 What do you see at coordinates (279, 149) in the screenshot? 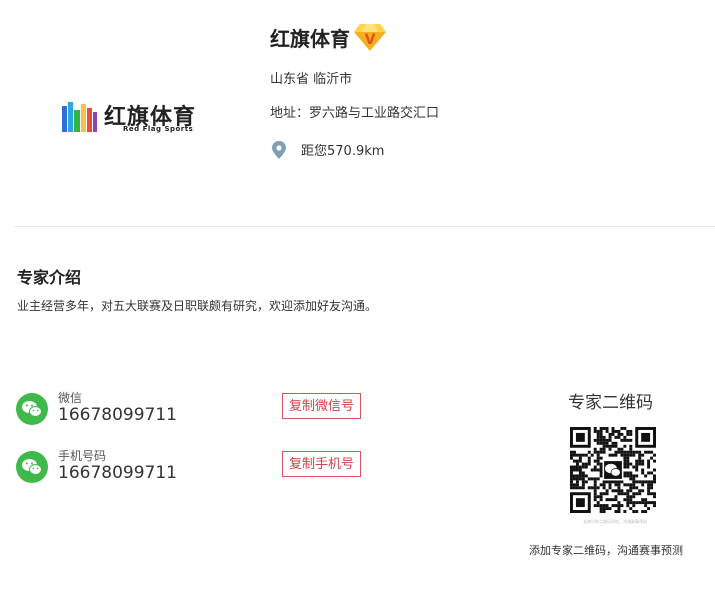
I see `location-pin-icon` at bounding box center [279, 149].